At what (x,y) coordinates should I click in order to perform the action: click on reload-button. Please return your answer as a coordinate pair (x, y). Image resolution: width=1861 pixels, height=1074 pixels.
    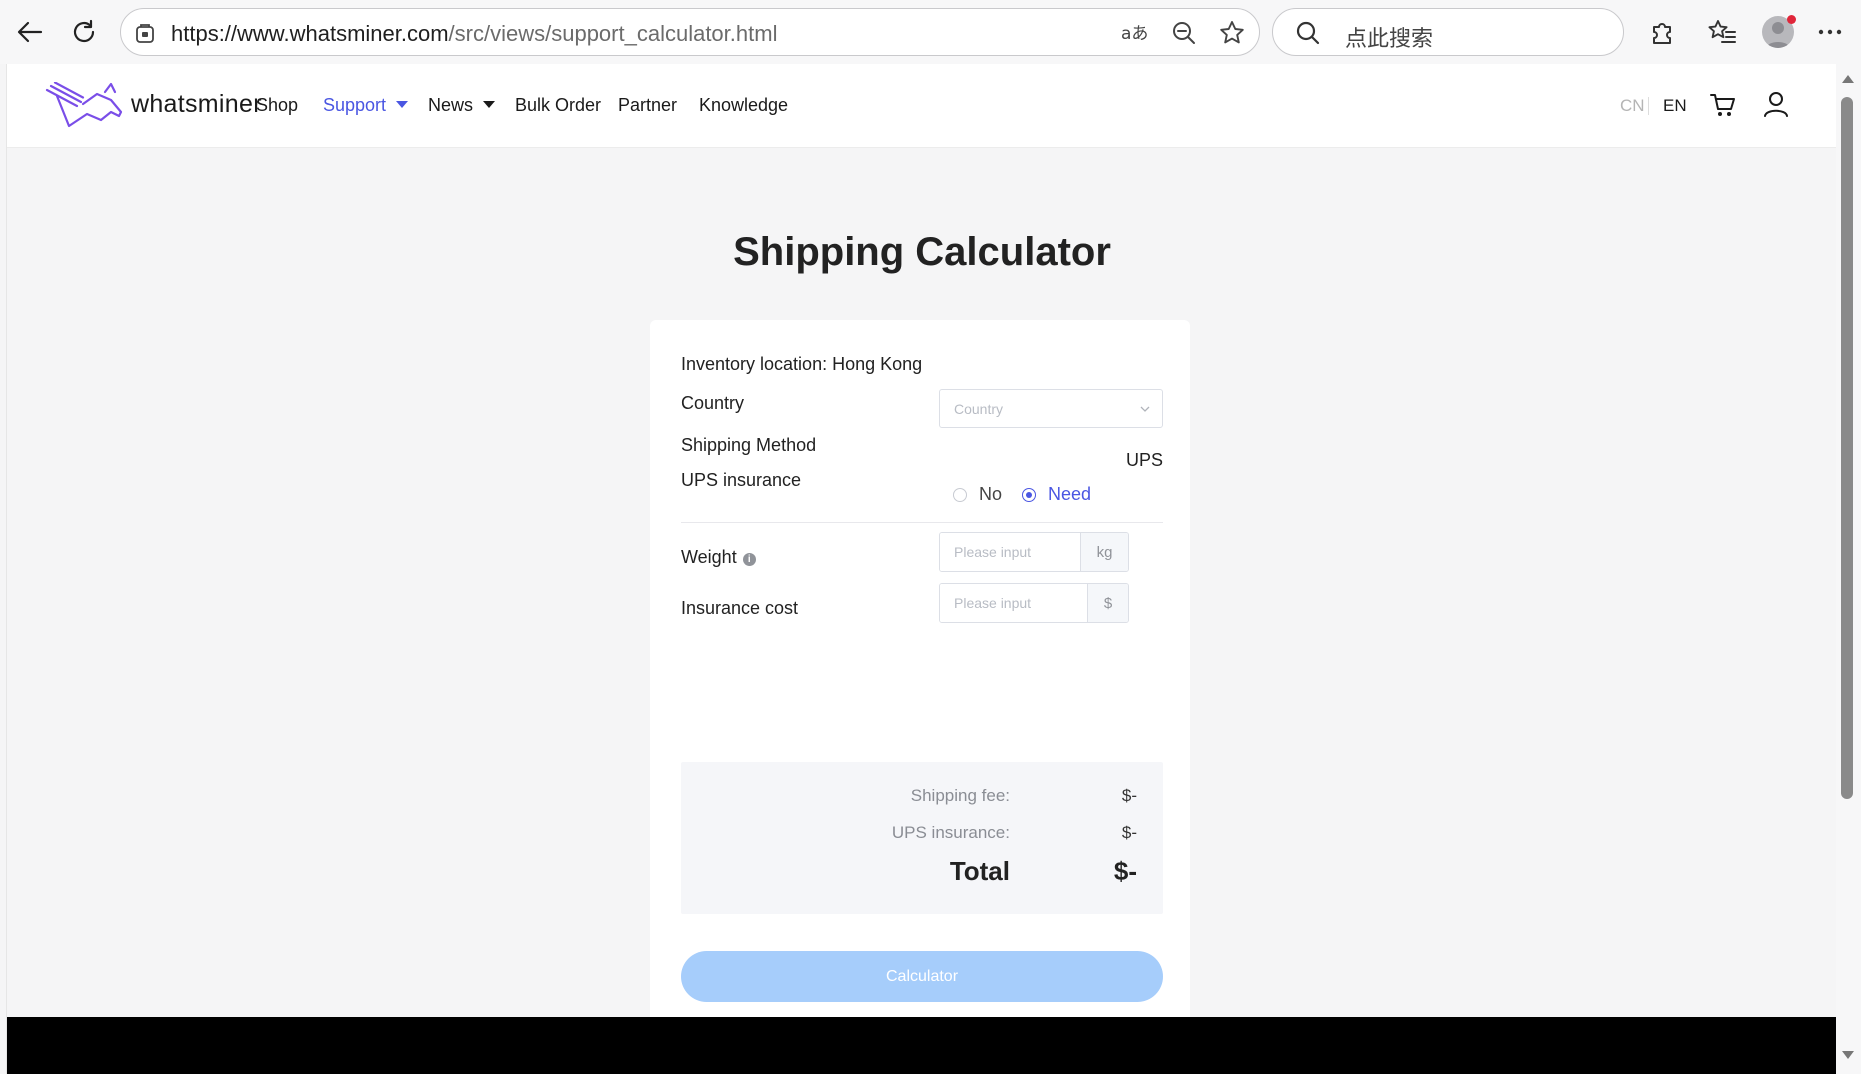
    Looking at the image, I should click on (84, 32).